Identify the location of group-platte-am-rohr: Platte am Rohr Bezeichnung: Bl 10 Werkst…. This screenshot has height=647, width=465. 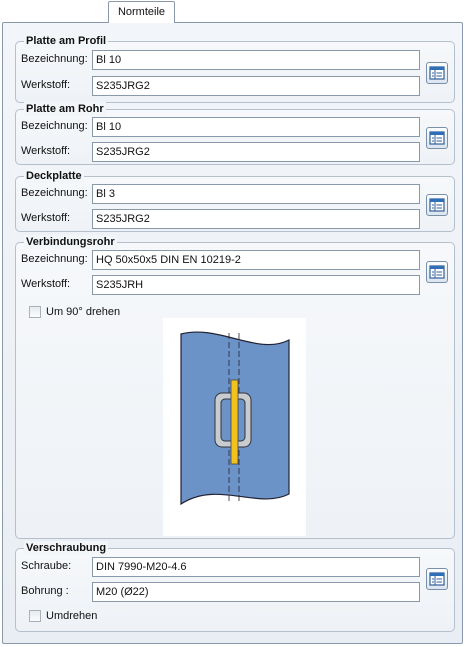
(235, 133).